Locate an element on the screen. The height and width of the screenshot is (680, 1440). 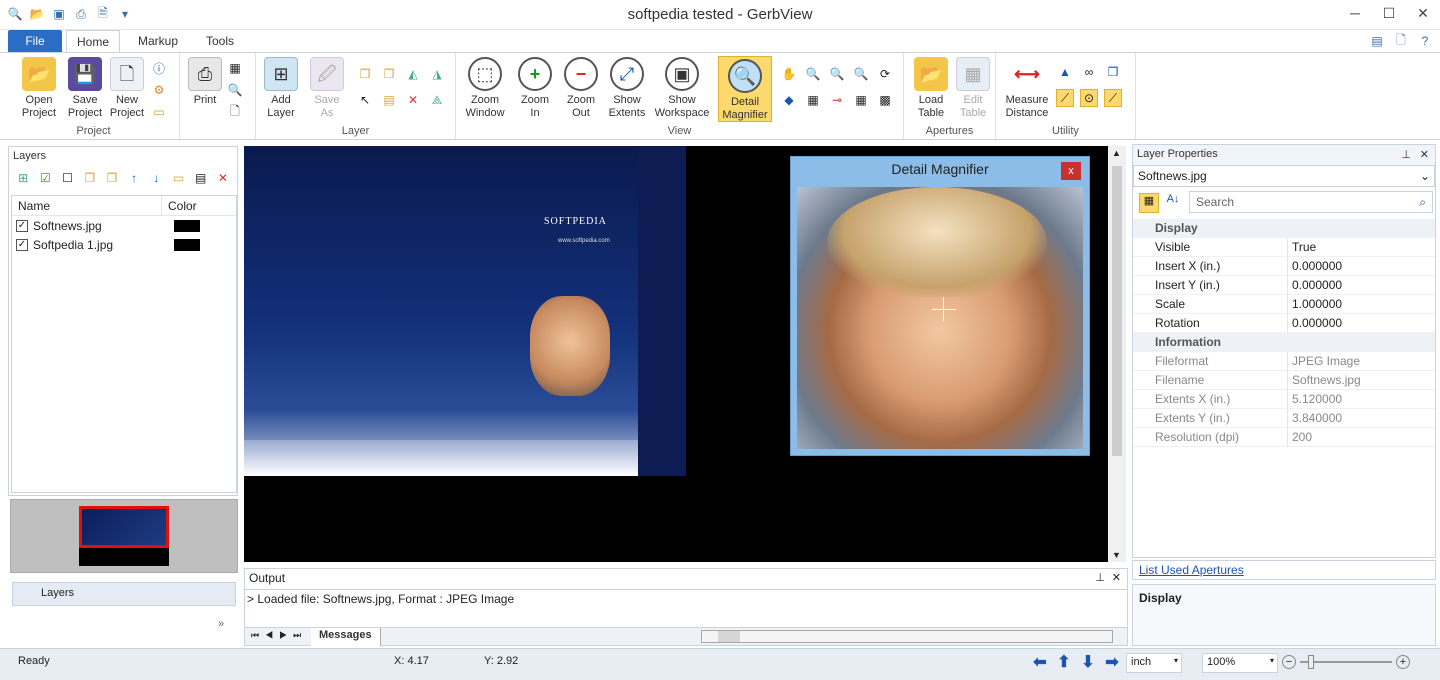
property-value: True is located at coordinates (1301, 247).